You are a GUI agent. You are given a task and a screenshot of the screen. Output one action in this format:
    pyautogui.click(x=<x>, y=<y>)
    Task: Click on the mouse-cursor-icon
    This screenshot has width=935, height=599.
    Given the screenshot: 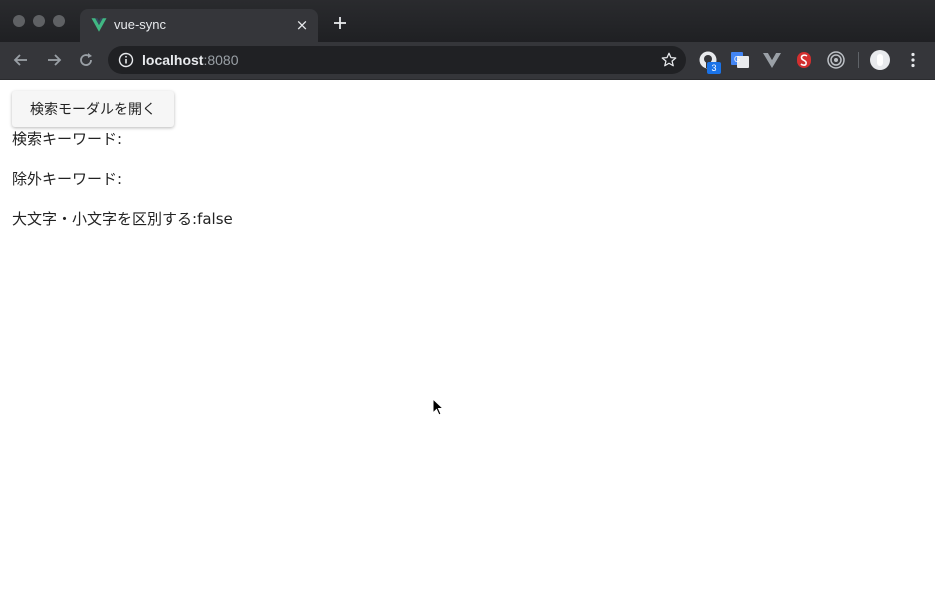 What is the action you would take?
    pyautogui.click(x=438, y=407)
    